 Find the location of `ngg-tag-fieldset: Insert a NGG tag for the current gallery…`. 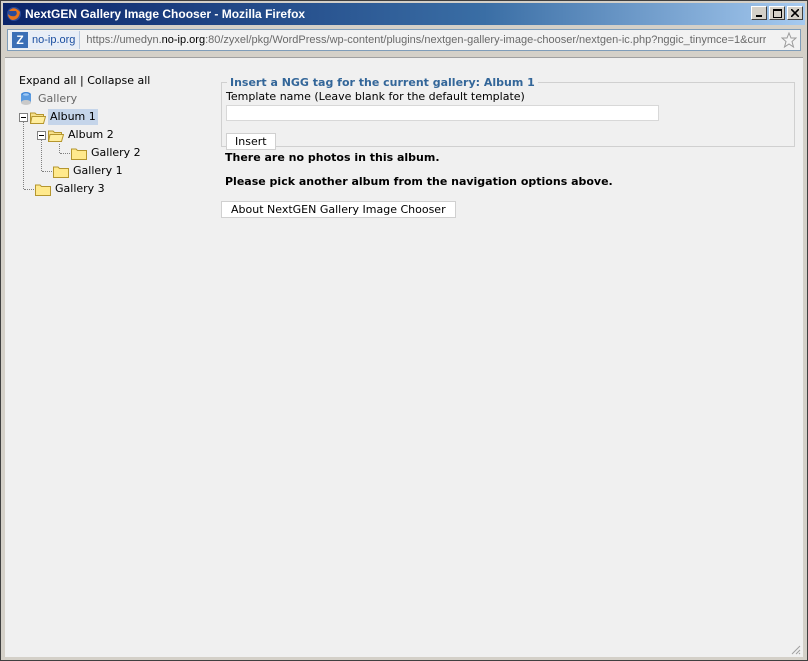

ngg-tag-fieldset: Insert a NGG tag for the current gallery… is located at coordinates (508, 113).